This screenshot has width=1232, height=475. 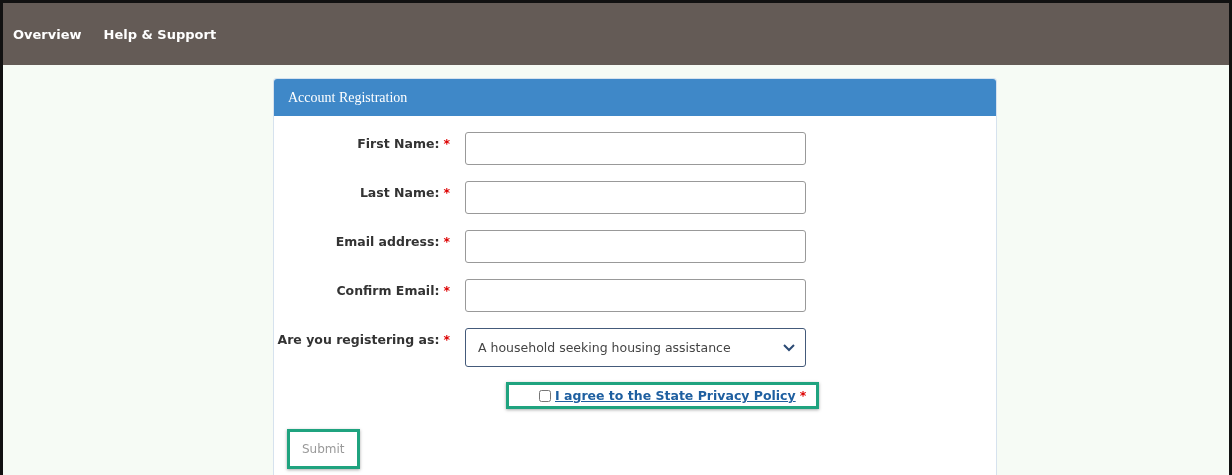 I want to click on field-label: First Name:, so click(x=398, y=143).